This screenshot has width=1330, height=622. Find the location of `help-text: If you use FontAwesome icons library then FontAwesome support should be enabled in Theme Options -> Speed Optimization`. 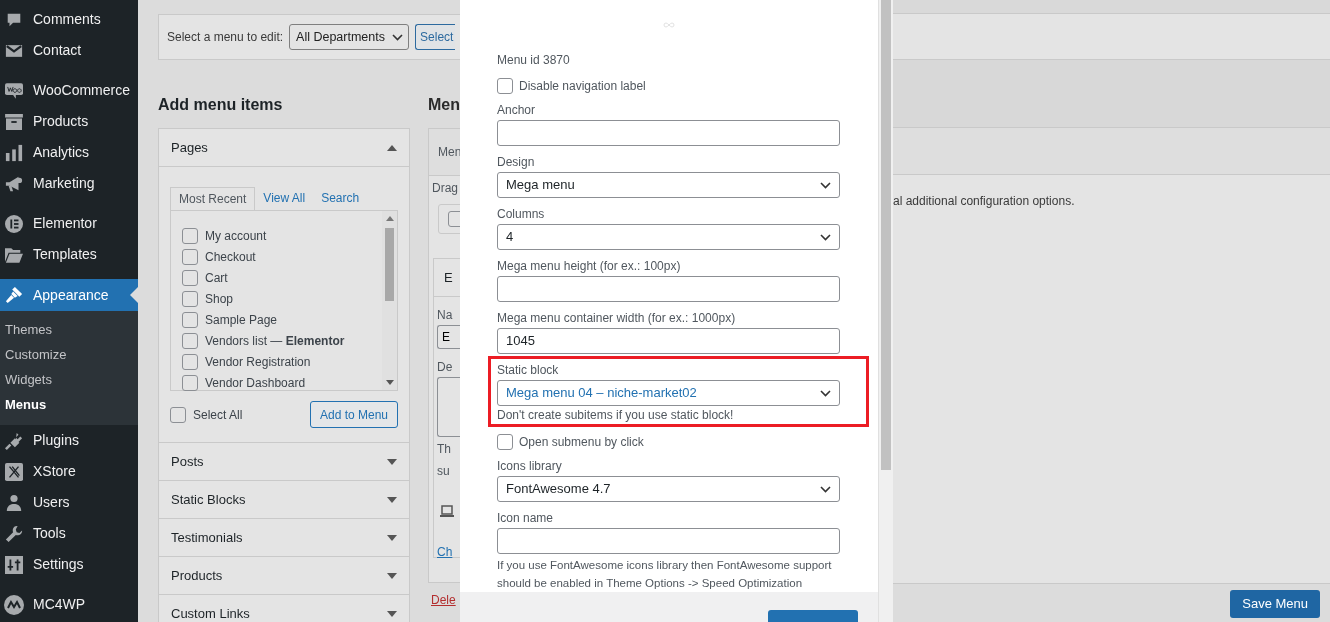

help-text: If you use FontAwesome icons library then FontAwesome support should be enabled in Theme Options -> Speed Optimization is located at coordinates (665, 574).